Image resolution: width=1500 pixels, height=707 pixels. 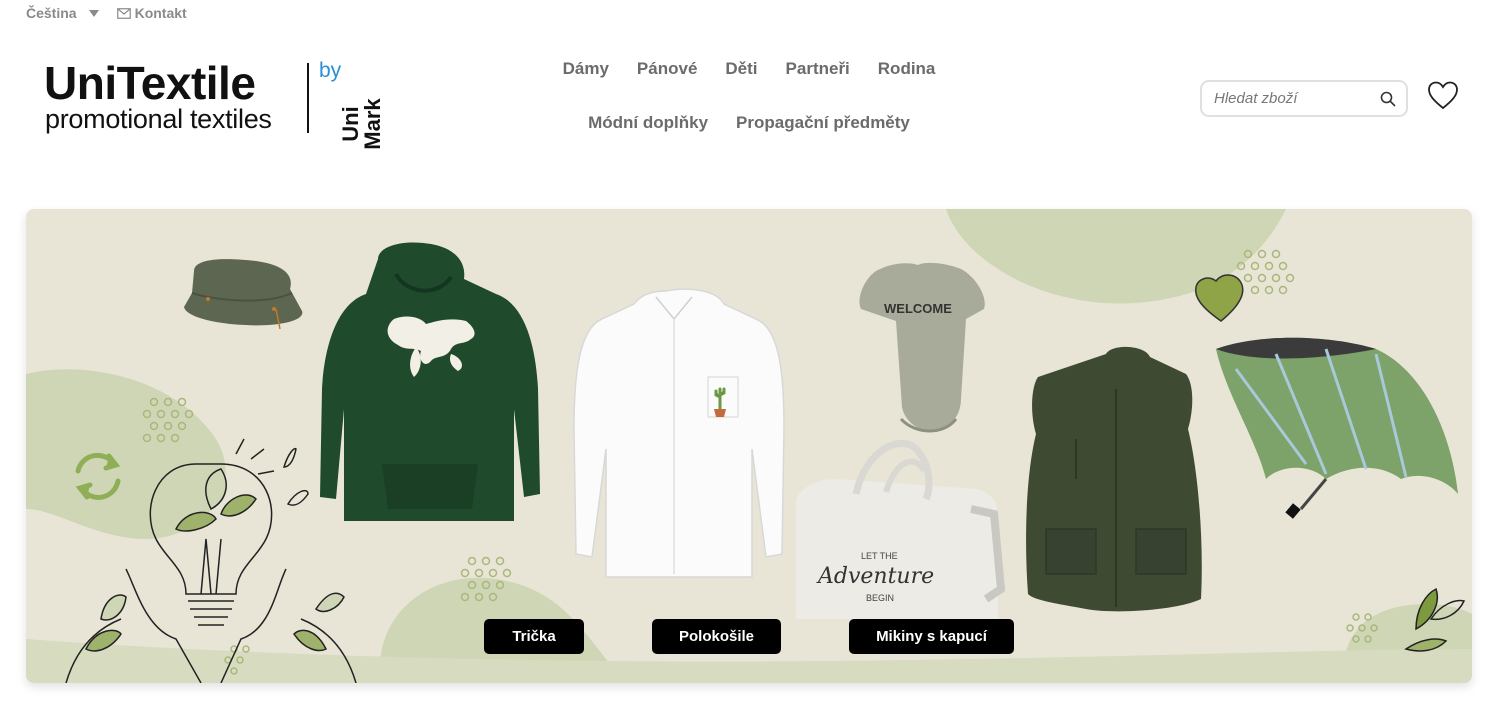 I want to click on search-box, so click(x=1304, y=98).